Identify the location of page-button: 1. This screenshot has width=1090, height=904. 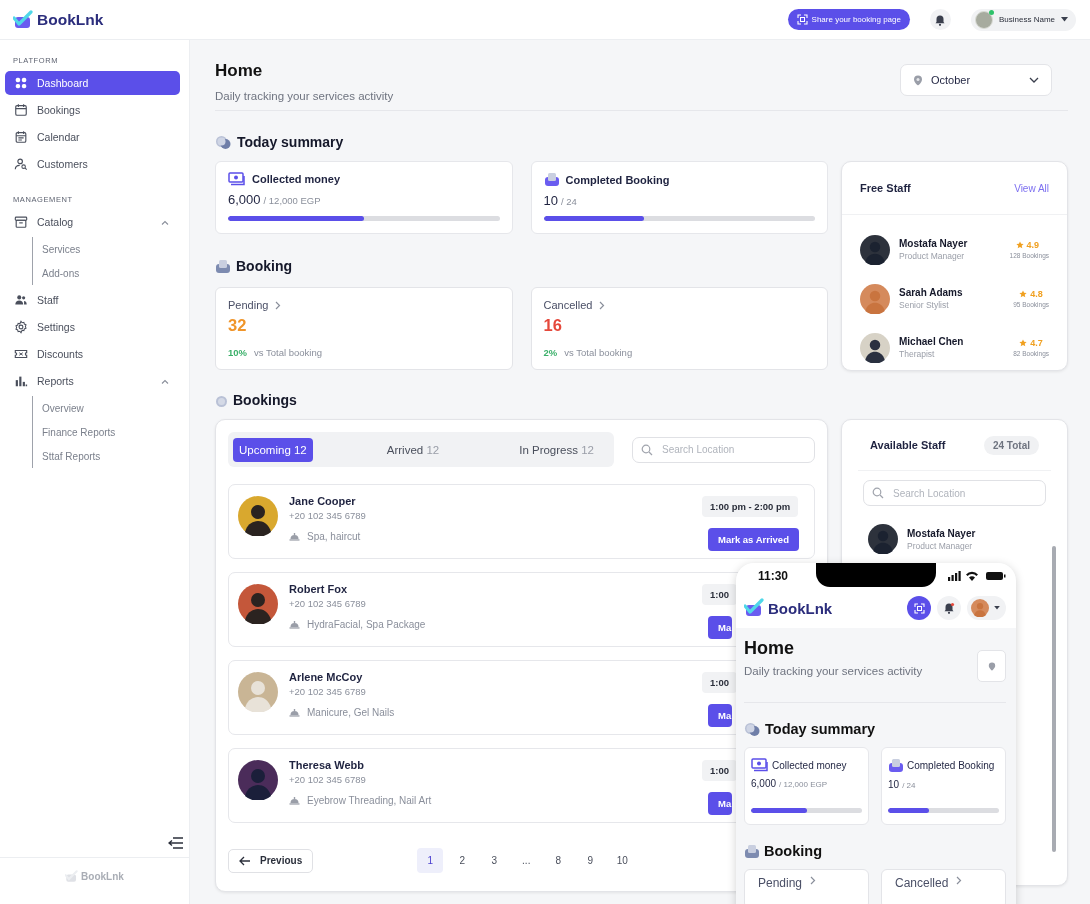
(430, 860).